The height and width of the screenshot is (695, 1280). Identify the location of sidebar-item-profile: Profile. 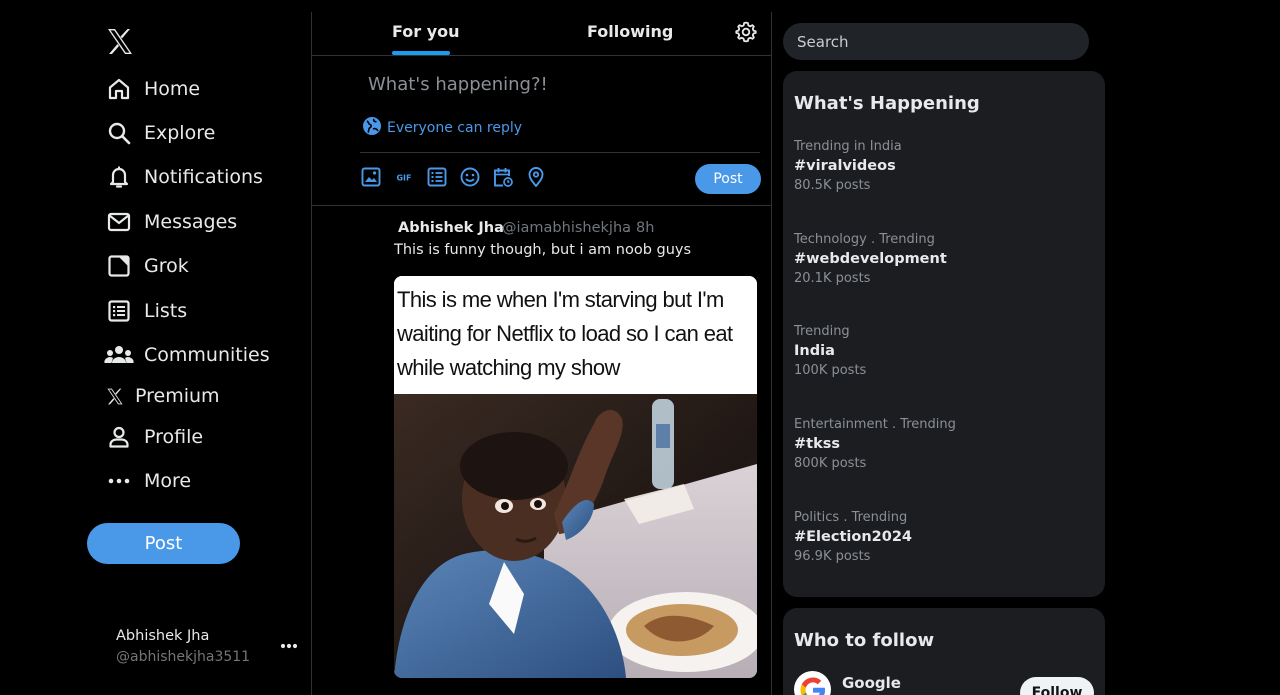
(154, 437).